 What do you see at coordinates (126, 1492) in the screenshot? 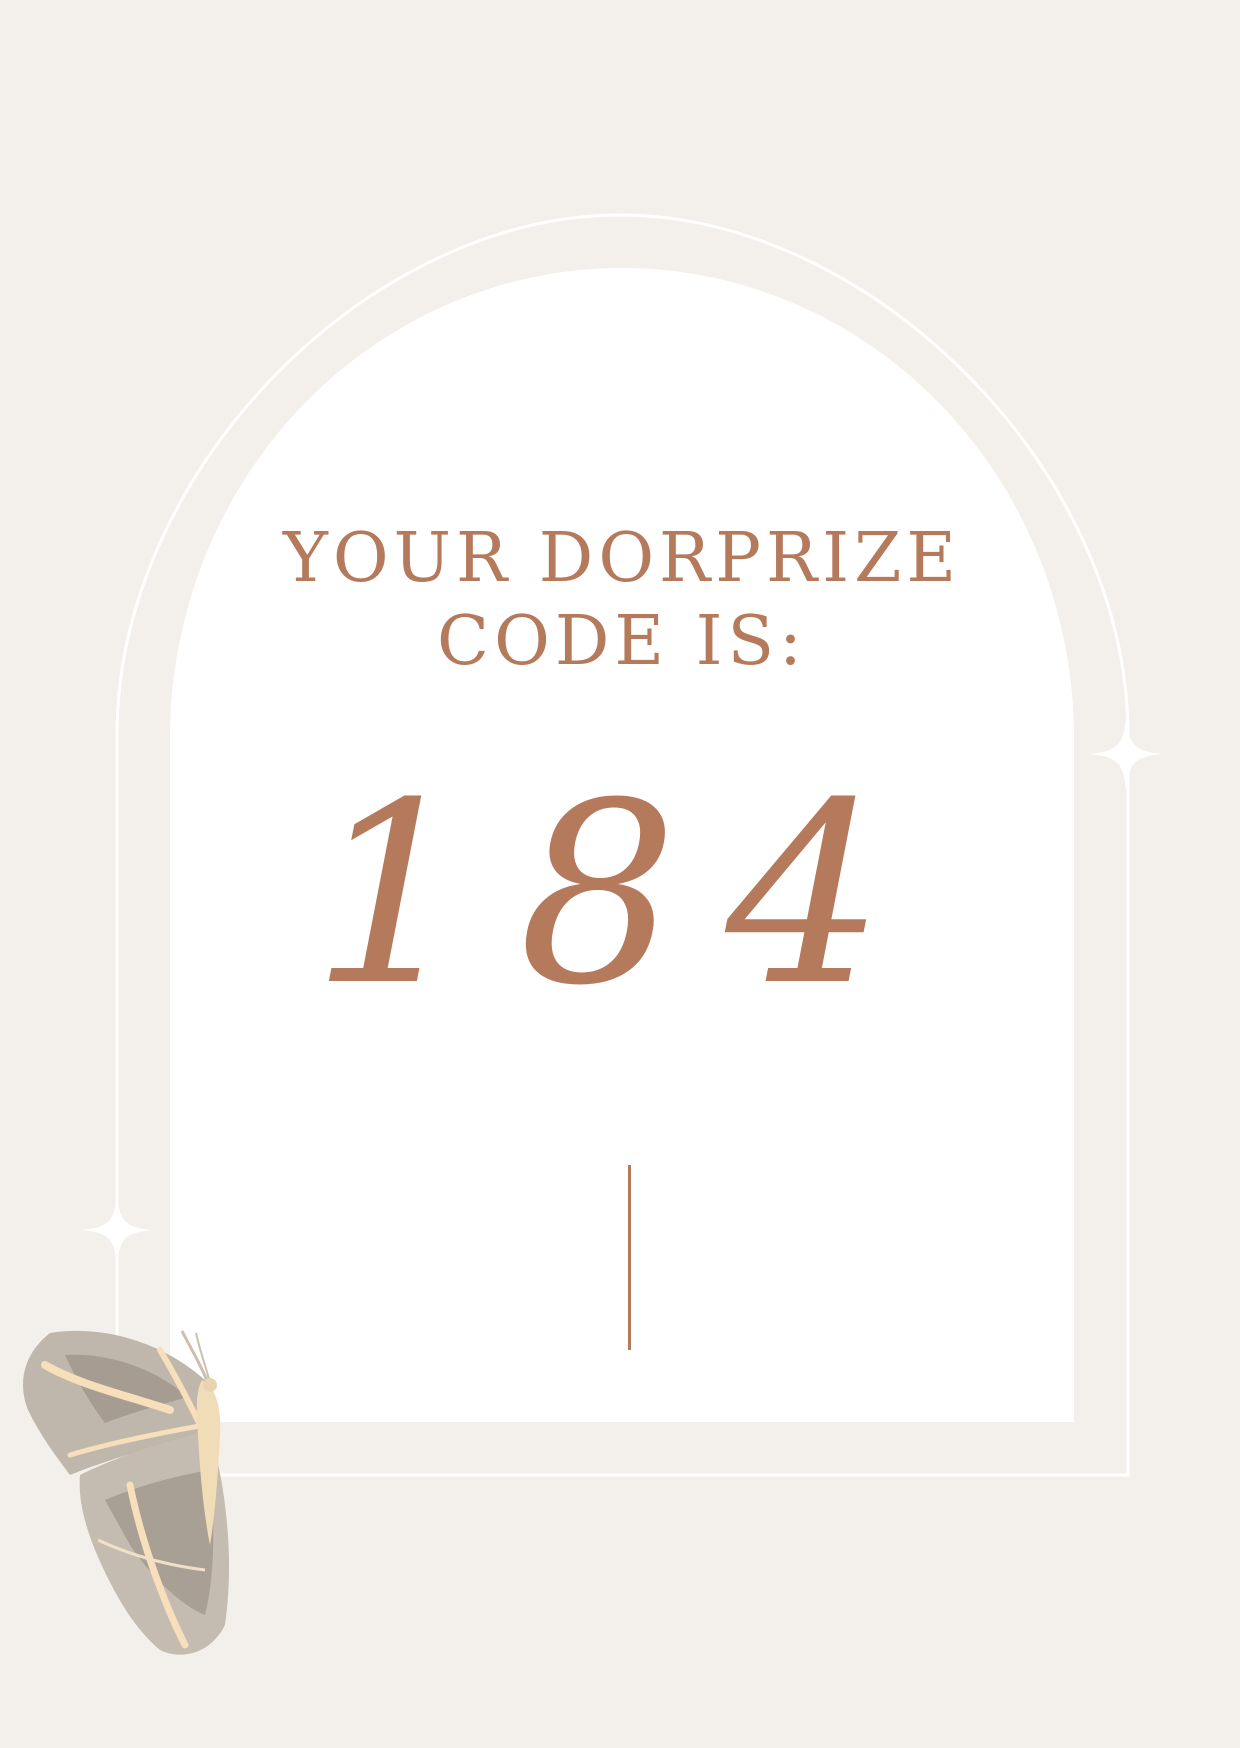
I see `moth-icon` at bounding box center [126, 1492].